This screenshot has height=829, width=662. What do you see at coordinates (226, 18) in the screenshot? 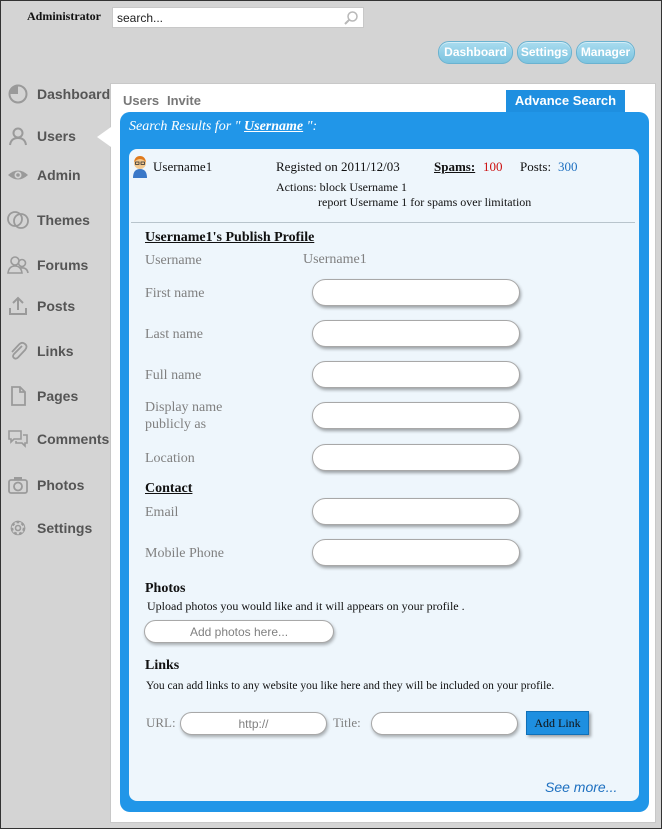
I see `search-input` at bounding box center [226, 18].